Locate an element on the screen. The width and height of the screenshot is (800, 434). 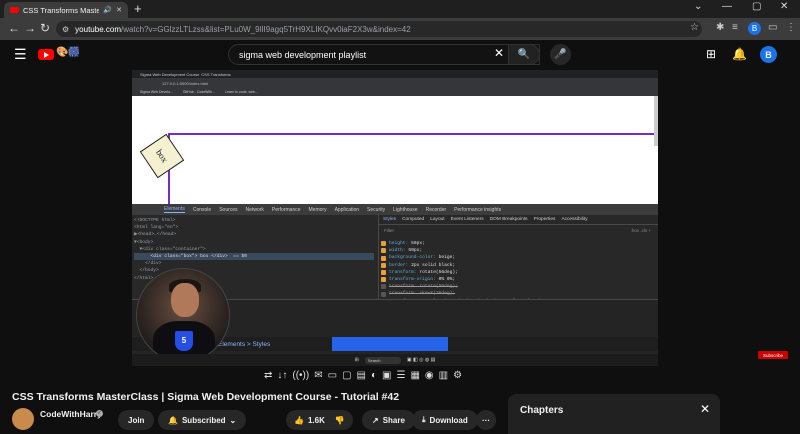
subscribe-watermark: Subscribe is located at coordinates (773, 355).